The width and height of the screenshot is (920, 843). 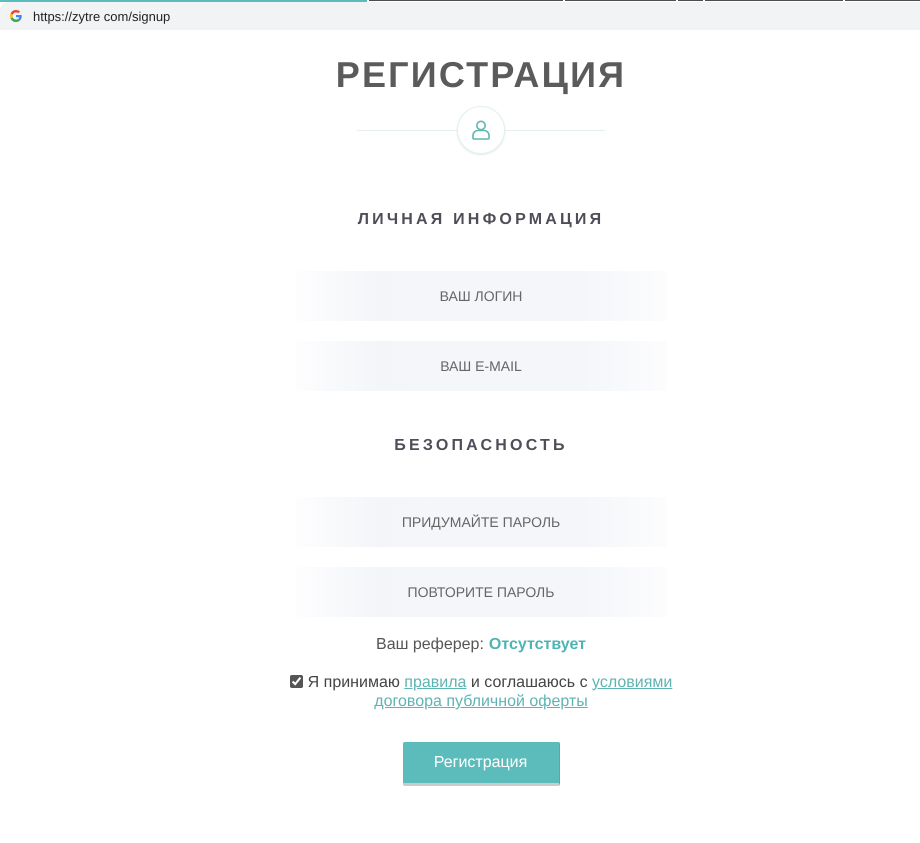 I want to click on agreement-link: правила, so click(x=435, y=682).